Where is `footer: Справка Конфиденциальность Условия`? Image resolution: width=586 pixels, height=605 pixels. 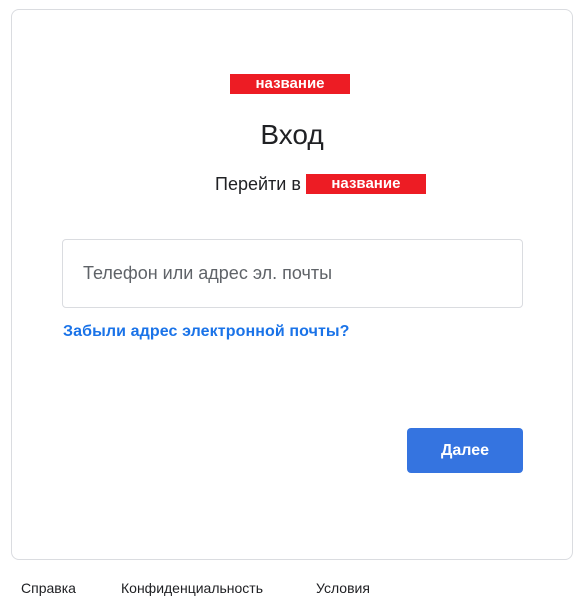
footer: Справка Конфиденциальность Условия is located at coordinates (293, 590).